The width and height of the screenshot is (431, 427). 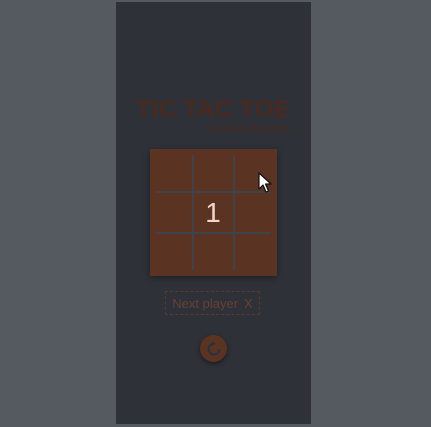 What do you see at coordinates (248, 128) in the screenshot?
I see `credit-text: Created by: Soundboy` at bounding box center [248, 128].